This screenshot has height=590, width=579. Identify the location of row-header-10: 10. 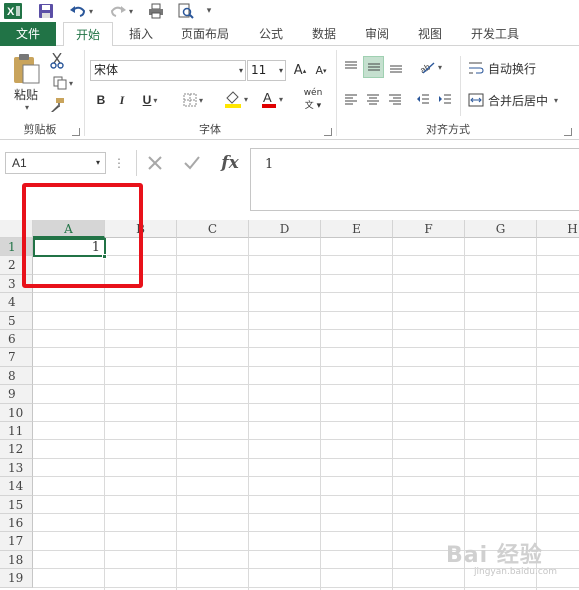
(16, 412).